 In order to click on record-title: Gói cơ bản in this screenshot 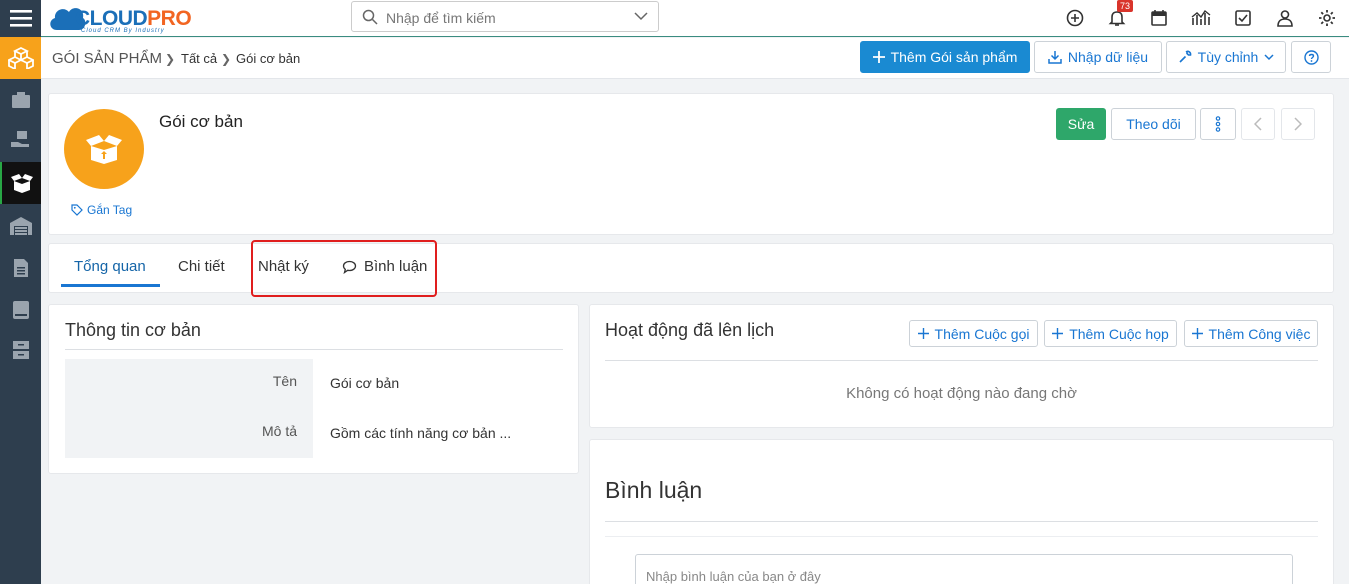, I will do `click(201, 121)`.